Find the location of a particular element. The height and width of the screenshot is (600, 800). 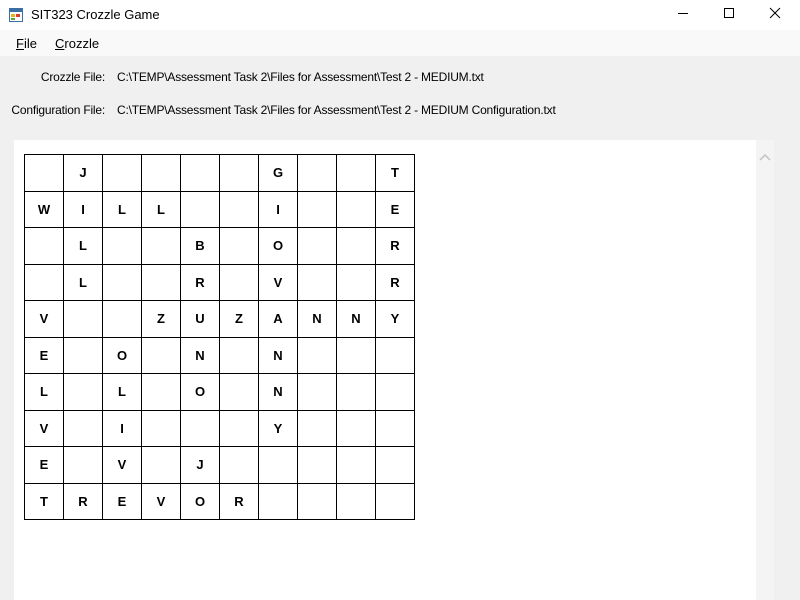

menu-file: File is located at coordinates (26, 43).